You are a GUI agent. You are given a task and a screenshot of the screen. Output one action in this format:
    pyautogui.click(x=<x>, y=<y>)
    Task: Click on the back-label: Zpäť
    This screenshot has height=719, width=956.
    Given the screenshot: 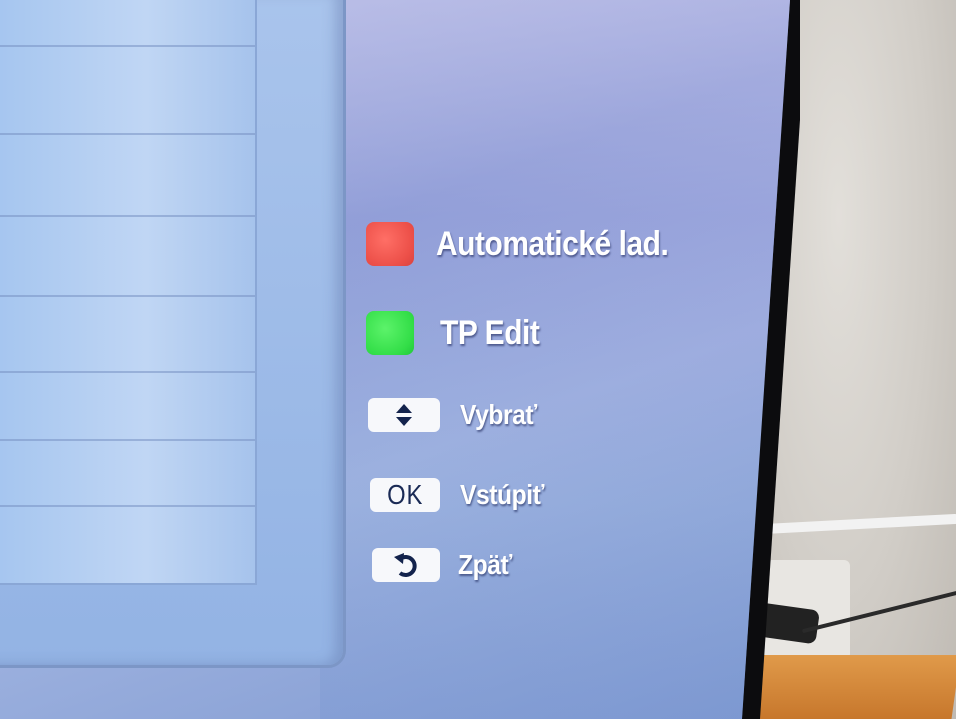 What is the action you would take?
    pyautogui.click(x=485, y=564)
    